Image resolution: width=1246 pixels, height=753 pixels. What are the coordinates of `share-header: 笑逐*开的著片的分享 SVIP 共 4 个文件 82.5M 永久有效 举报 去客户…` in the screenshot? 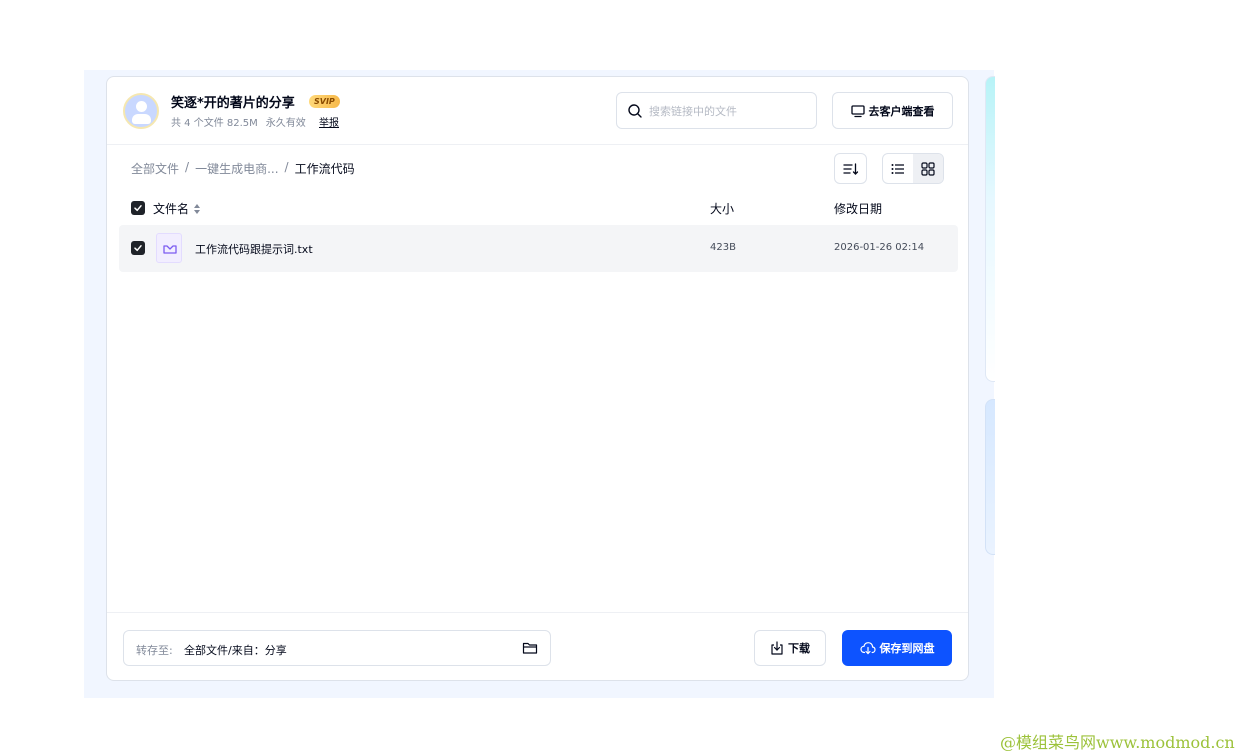 It's located at (537, 111).